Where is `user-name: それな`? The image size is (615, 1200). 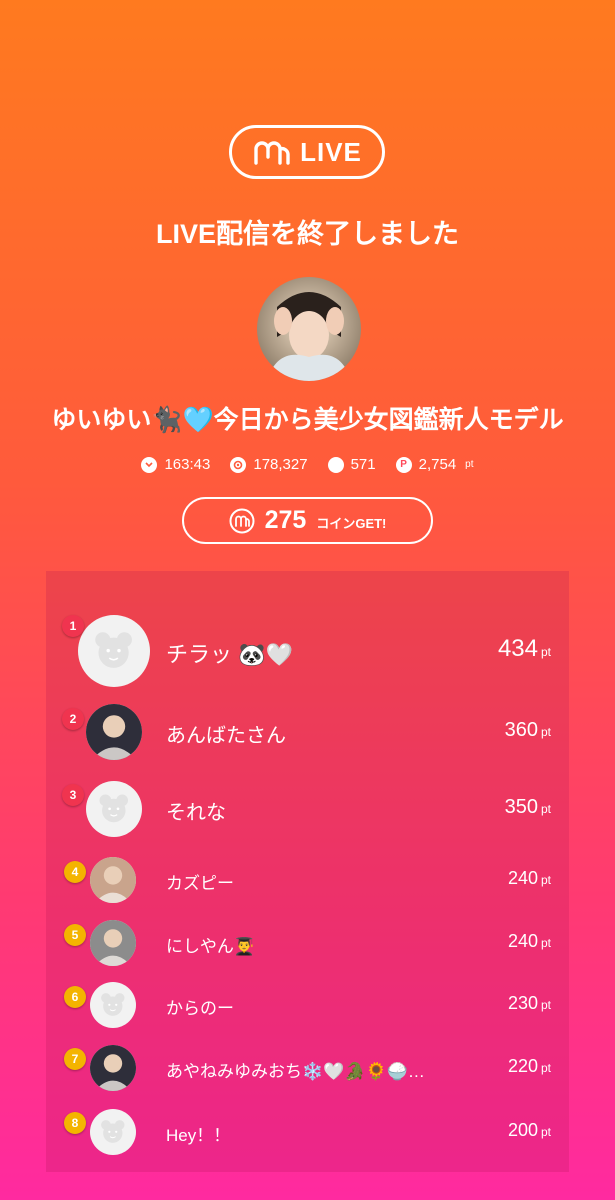
user-name: それな is located at coordinates (196, 813).